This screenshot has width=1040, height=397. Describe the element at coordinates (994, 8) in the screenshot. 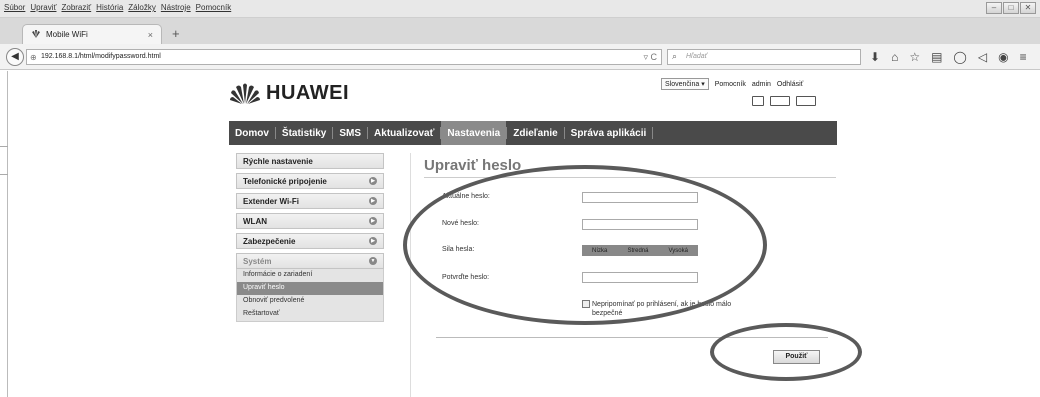

I see `minimize-button: –` at that location.